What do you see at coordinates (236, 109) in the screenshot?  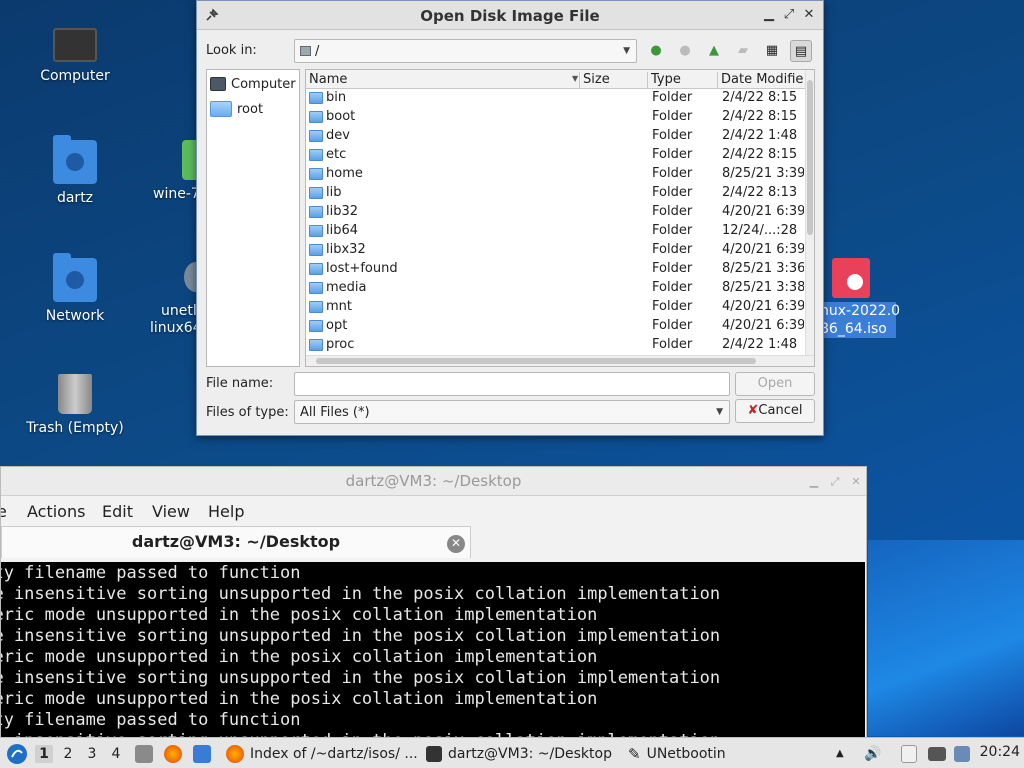 I see `sidebar-item-root: root` at bounding box center [236, 109].